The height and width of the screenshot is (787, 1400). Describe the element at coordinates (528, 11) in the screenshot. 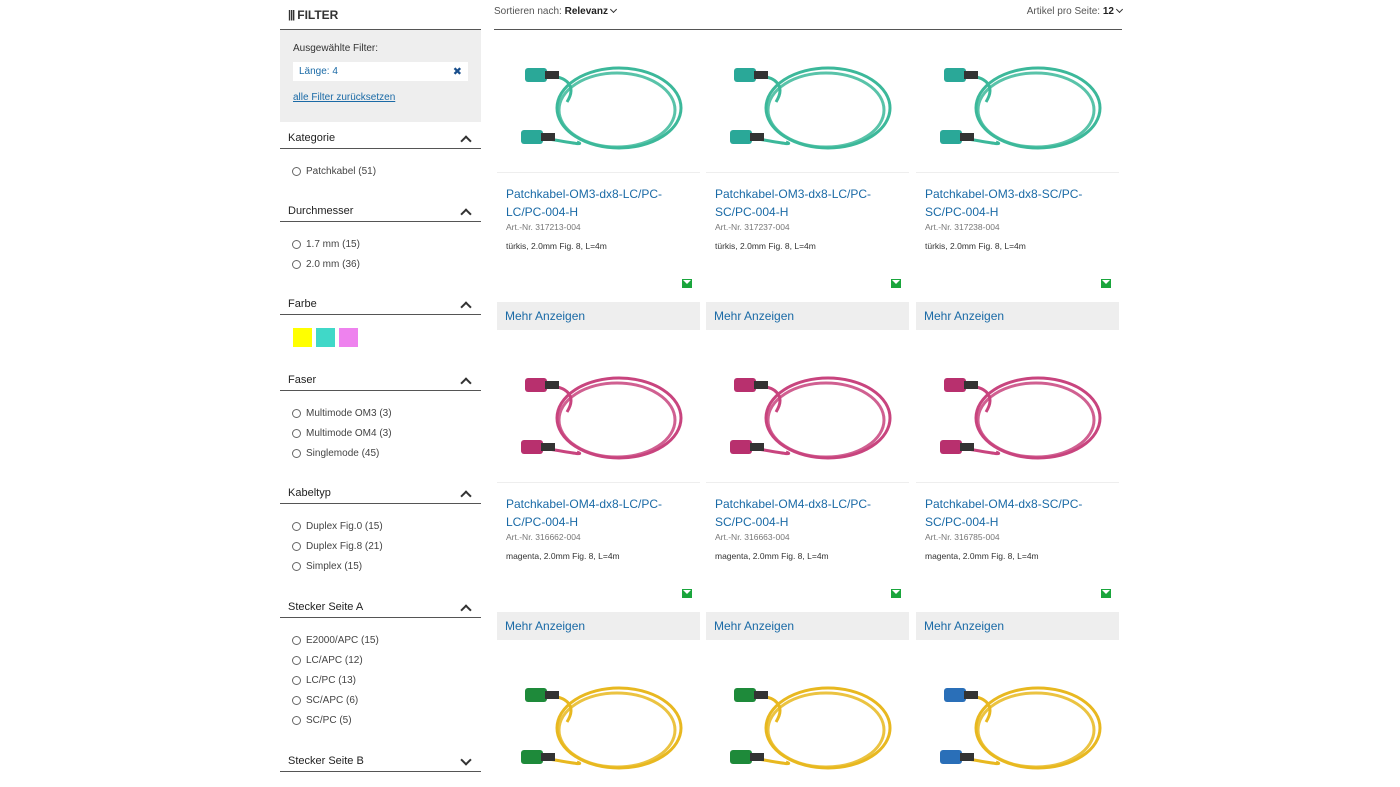

I see `sort-label: Sortieren nach:` at that location.